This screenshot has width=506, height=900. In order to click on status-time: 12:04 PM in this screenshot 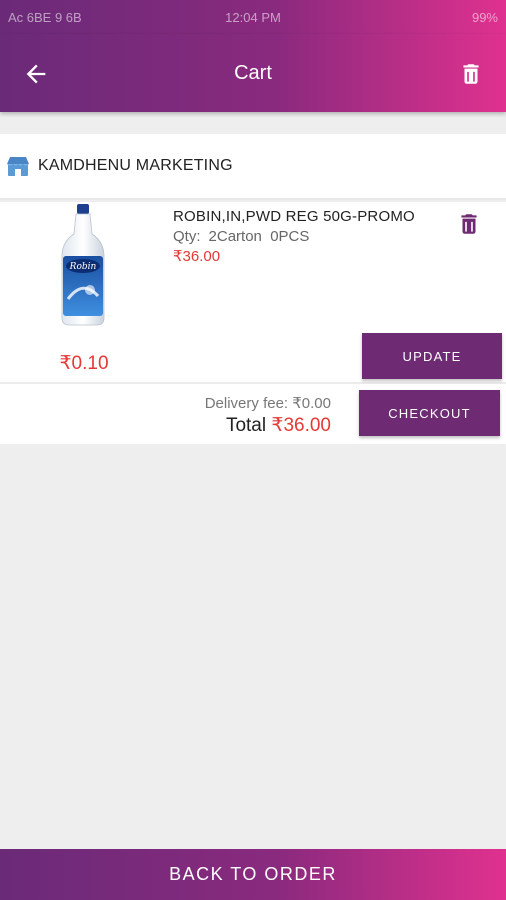, I will do `click(253, 17)`.